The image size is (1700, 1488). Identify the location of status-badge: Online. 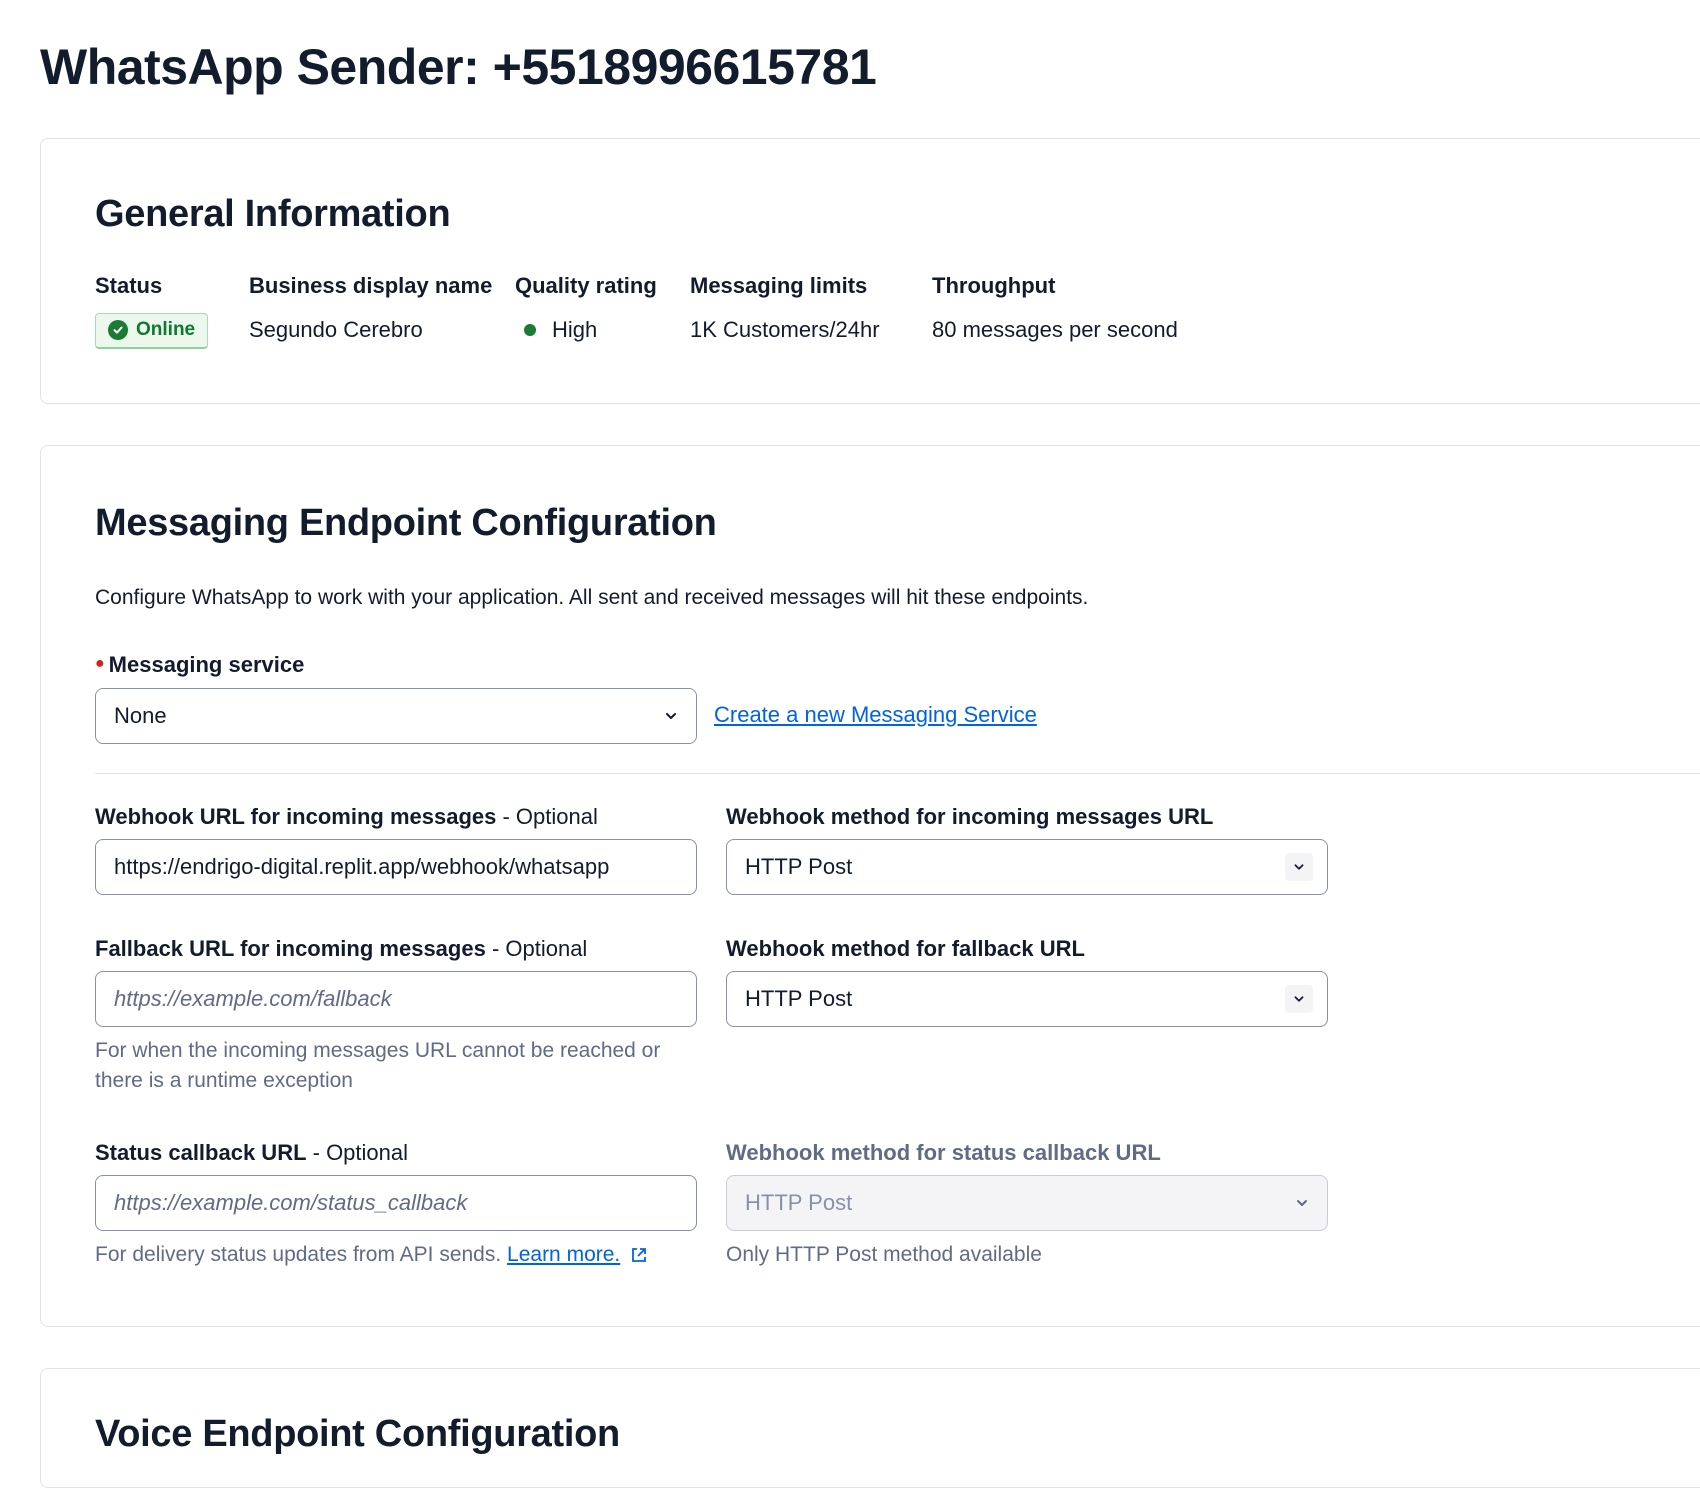
(152, 331).